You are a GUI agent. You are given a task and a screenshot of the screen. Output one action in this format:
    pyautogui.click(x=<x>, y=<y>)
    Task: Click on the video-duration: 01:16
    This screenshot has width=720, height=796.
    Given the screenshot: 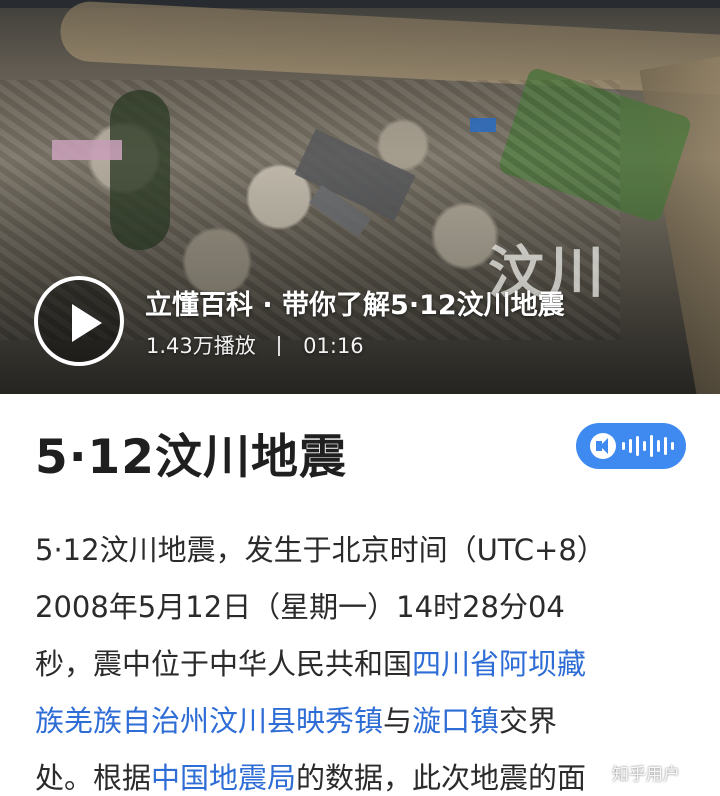 What is the action you would take?
    pyautogui.click(x=333, y=346)
    